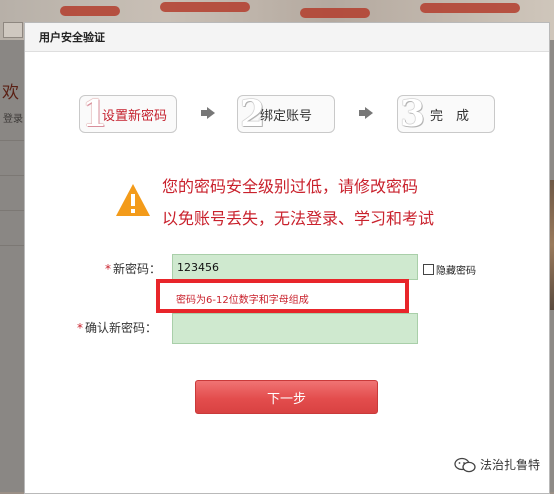 The width and height of the screenshot is (554, 494). I want to click on dialog-title: 用户安全验证, so click(287, 37).